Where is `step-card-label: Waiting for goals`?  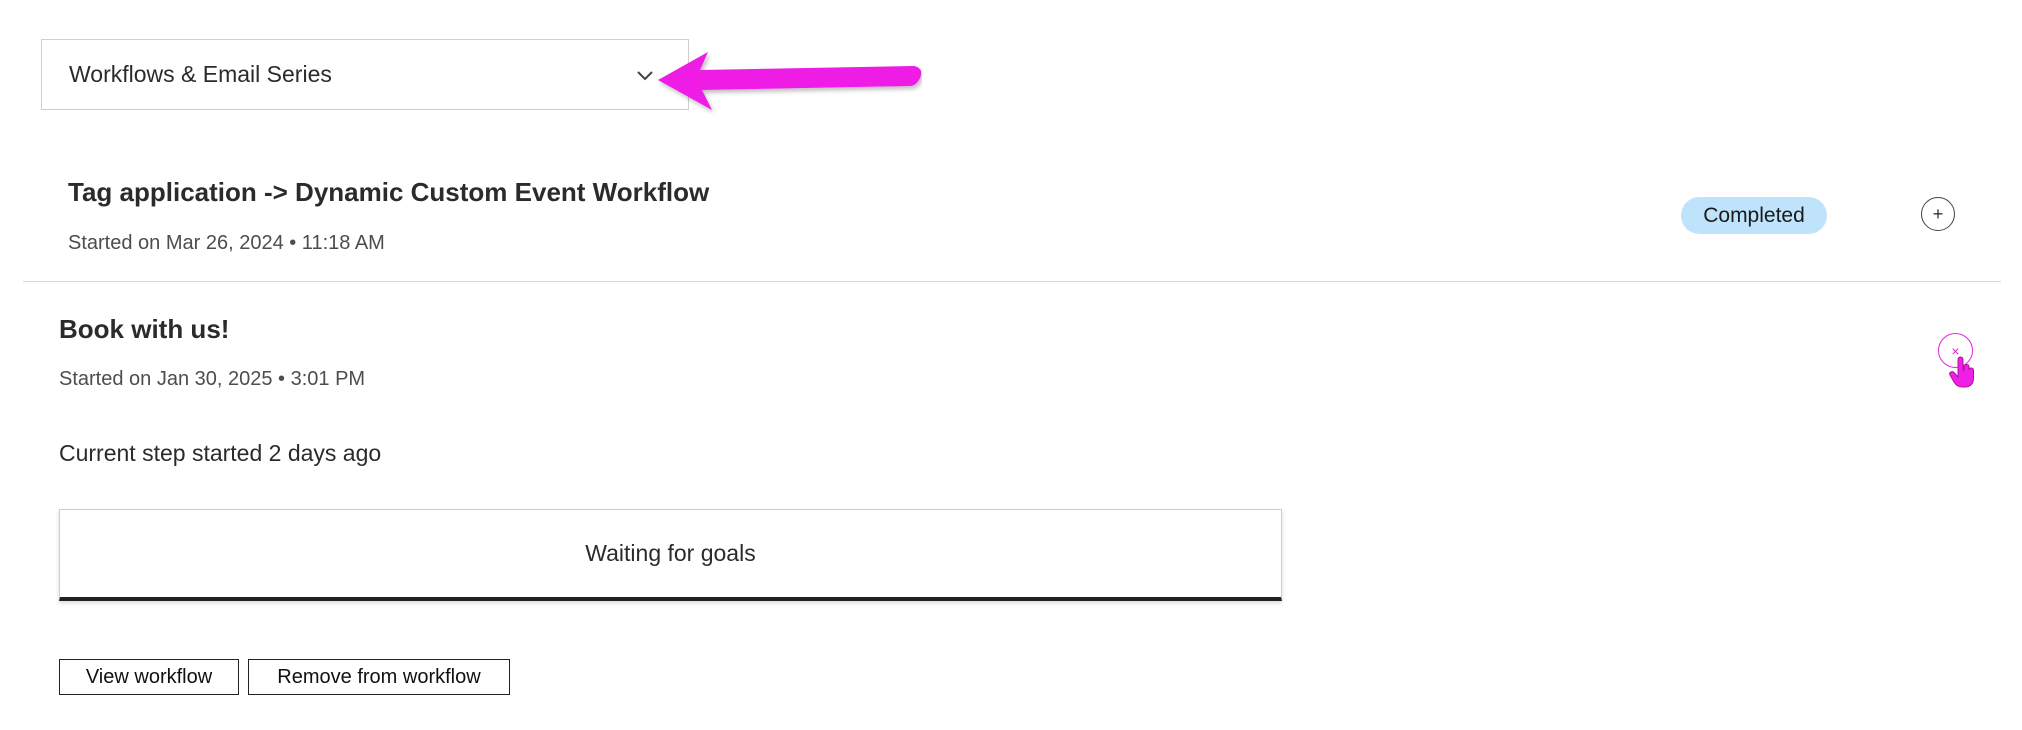
step-card-label: Waiting for goals is located at coordinates (670, 553).